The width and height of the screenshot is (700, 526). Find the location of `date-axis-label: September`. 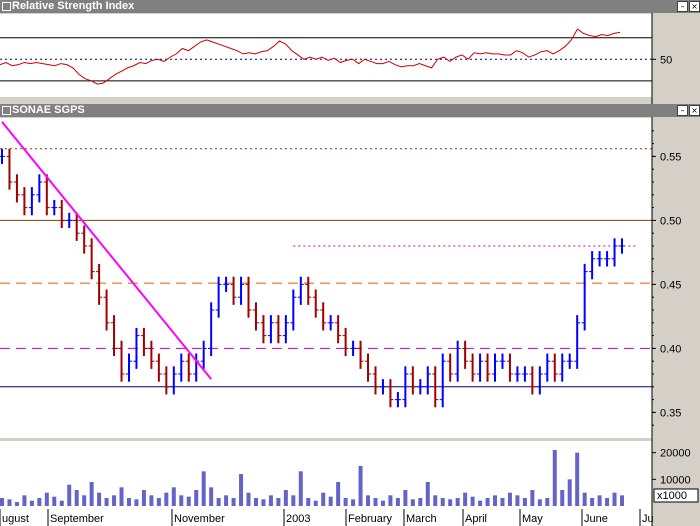

date-axis-label: September is located at coordinates (77, 519).